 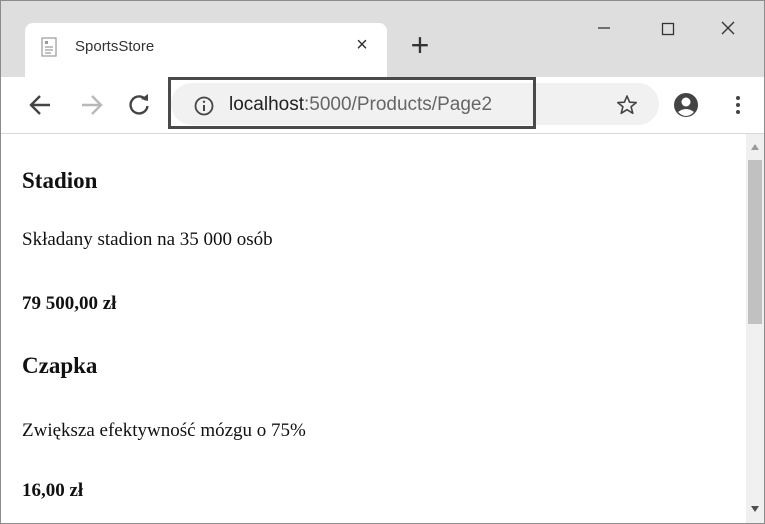 What do you see at coordinates (49, 47) in the screenshot?
I see `page-icon` at bounding box center [49, 47].